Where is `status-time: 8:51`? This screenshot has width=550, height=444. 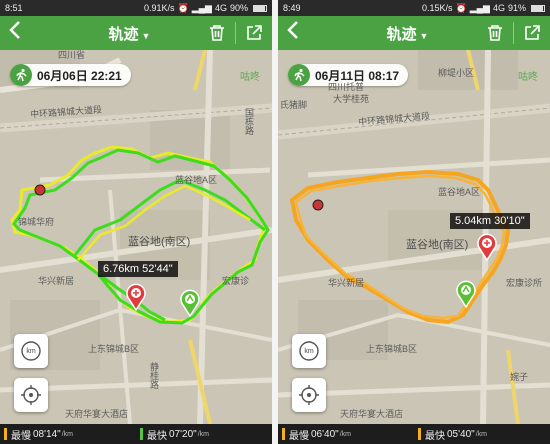
status-time: 8:51 is located at coordinates (14, 8).